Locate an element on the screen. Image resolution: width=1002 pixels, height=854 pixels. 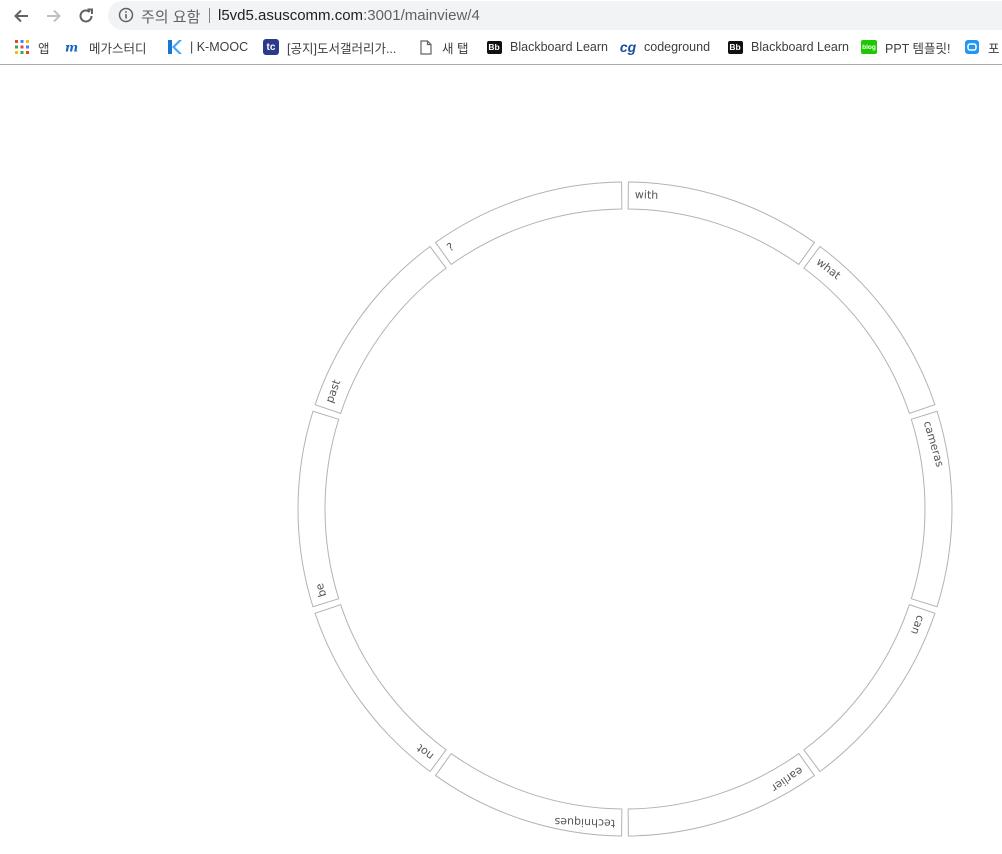
bookmark-megastudy: m 메가스터디 is located at coordinates (106, 47).